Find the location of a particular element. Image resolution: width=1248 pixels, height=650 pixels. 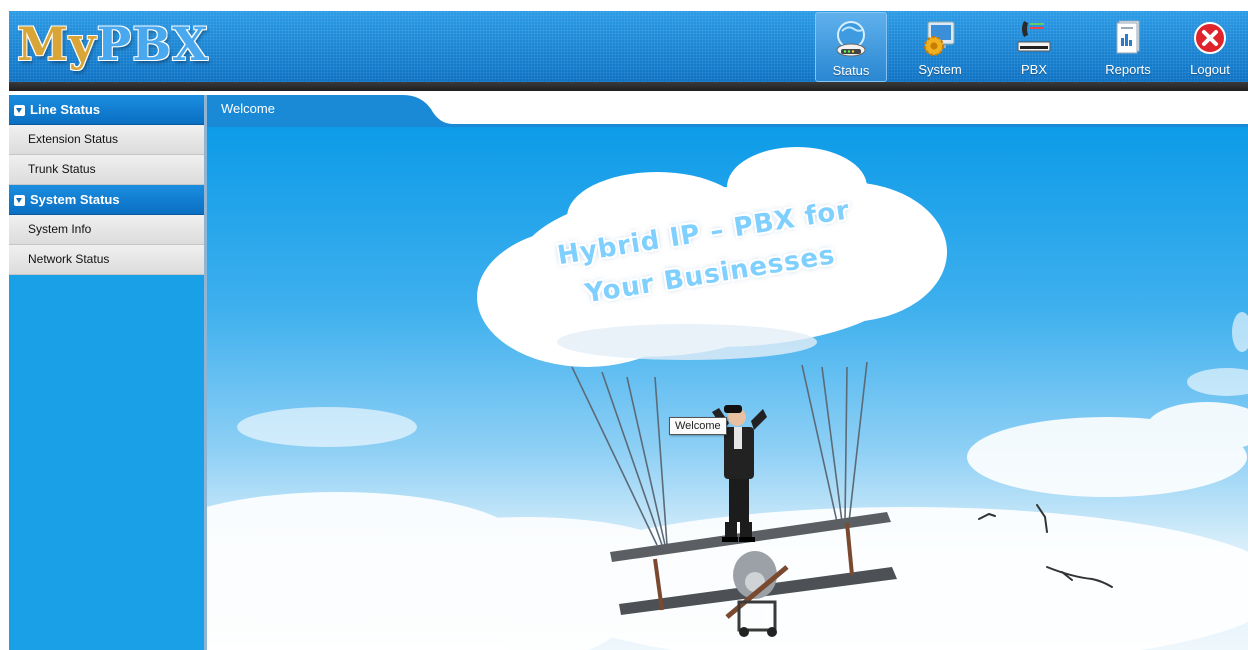

nav-system-button: System is located at coordinates (940, 46).